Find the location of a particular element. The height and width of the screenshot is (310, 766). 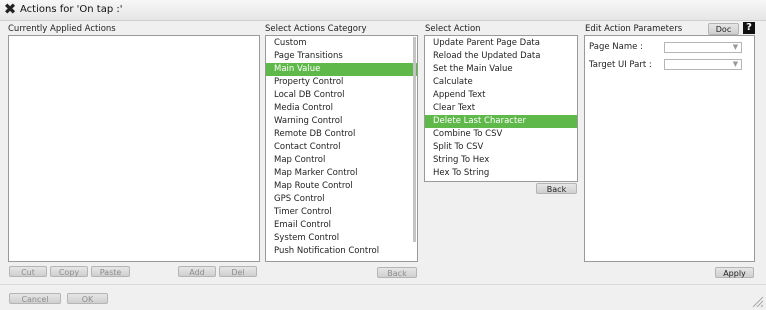

apply-button: Apply is located at coordinates (734, 272).